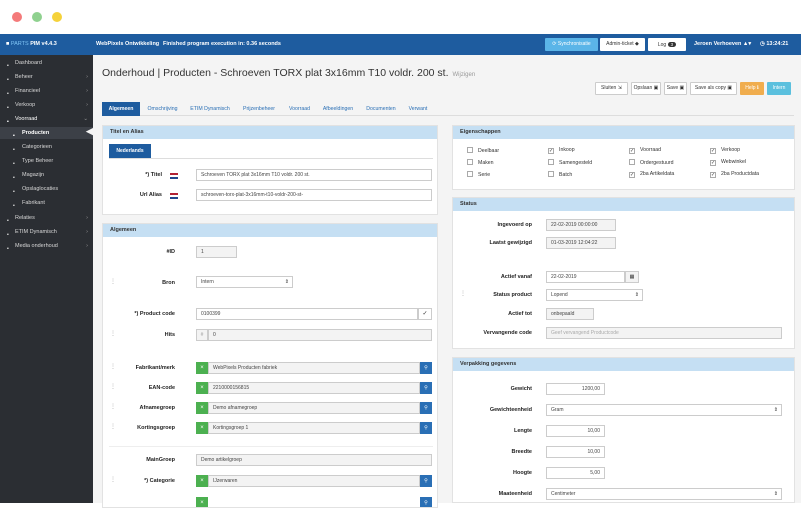 This screenshot has height=509, width=801. I want to click on user-icon: ▲▾, so click(747, 44).